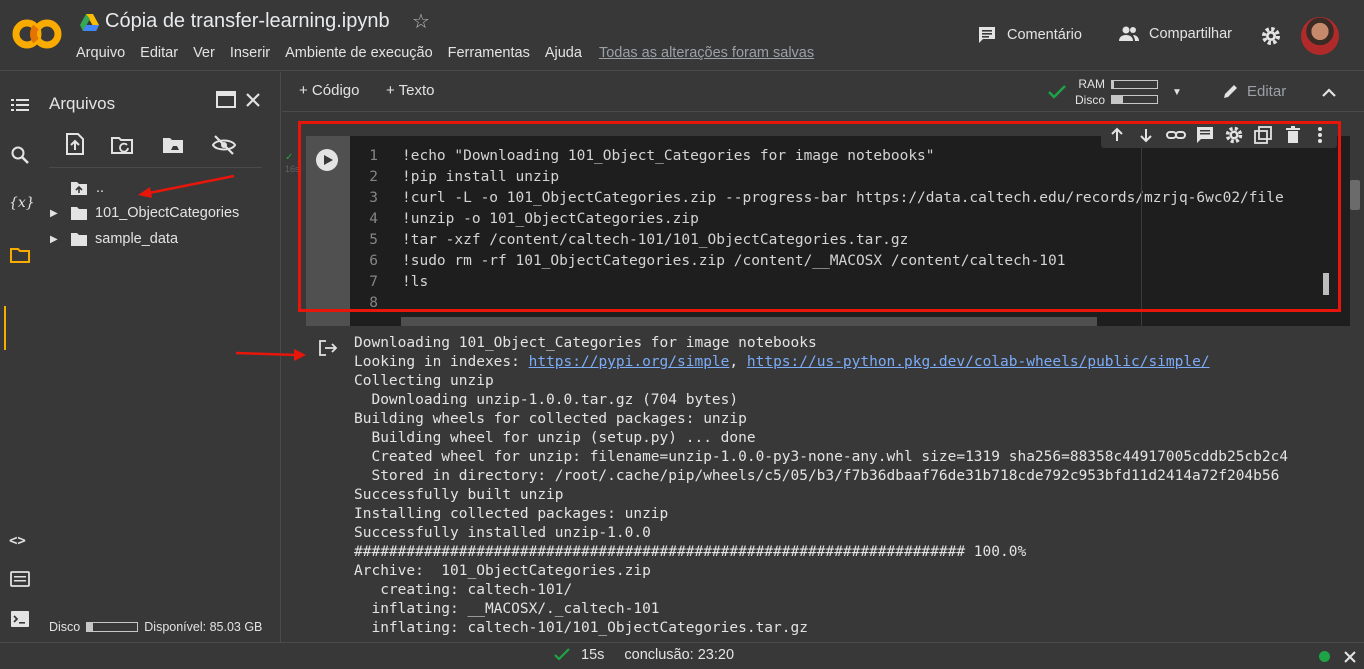  Describe the element at coordinates (421, 21) in the screenshot. I see `star-icon: ☆` at that location.